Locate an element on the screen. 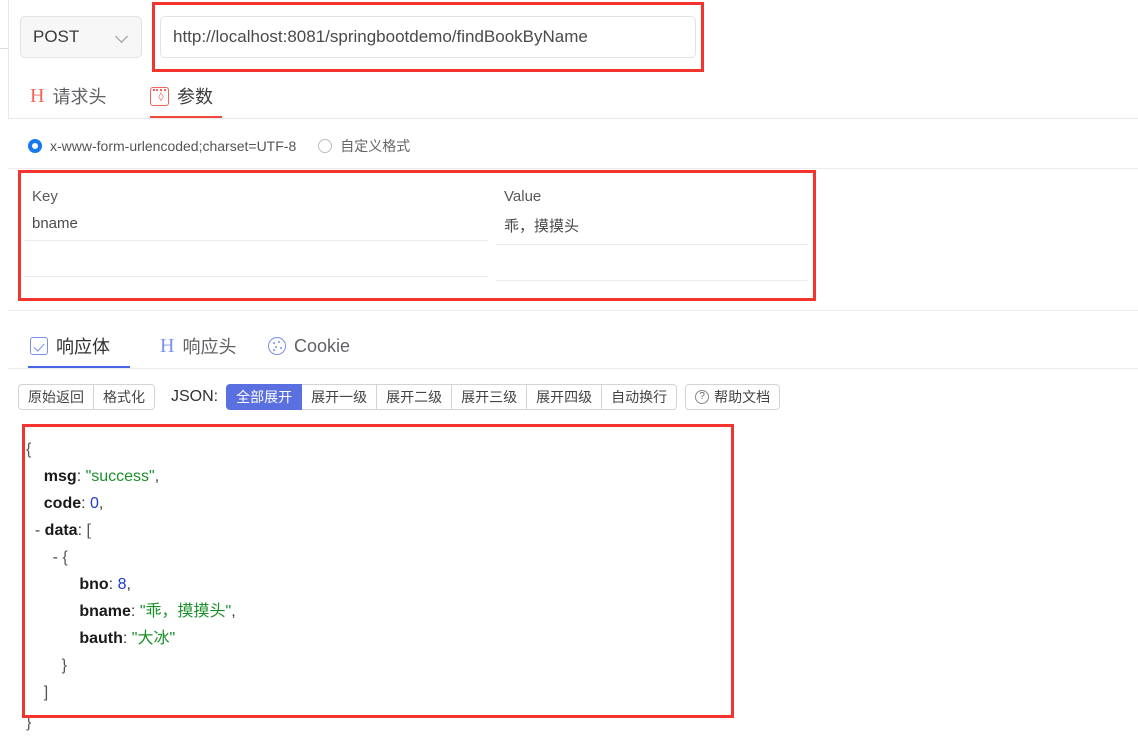 The width and height of the screenshot is (1138, 750). tab-response-body: 响应体 is located at coordinates (70, 346).